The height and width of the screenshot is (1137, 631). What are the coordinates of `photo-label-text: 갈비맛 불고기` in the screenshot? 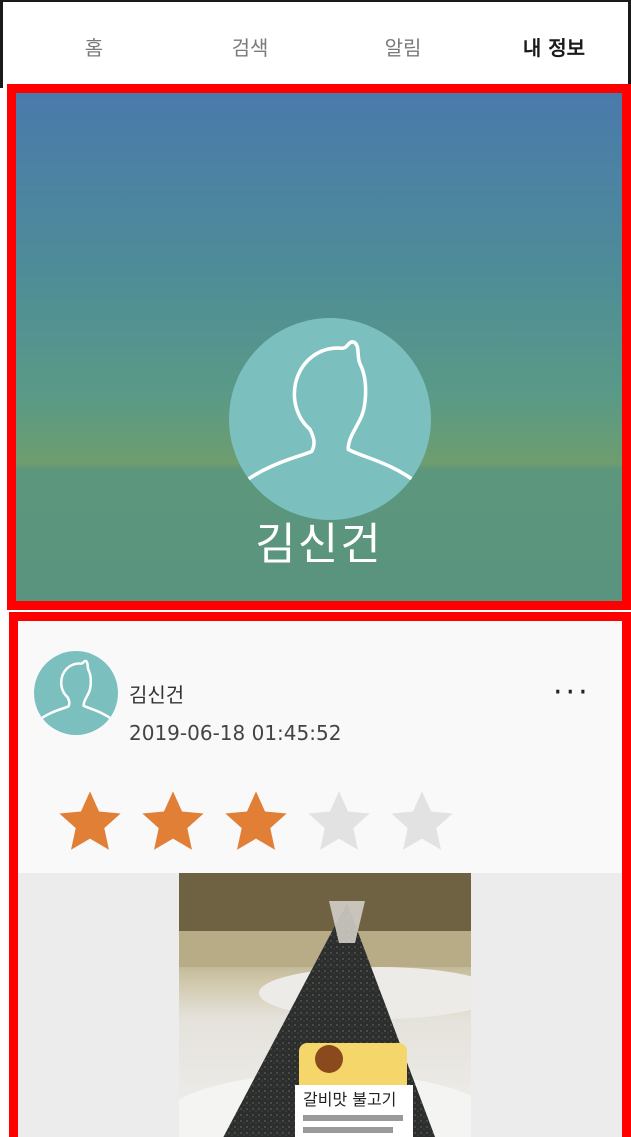 It's located at (349, 1099).